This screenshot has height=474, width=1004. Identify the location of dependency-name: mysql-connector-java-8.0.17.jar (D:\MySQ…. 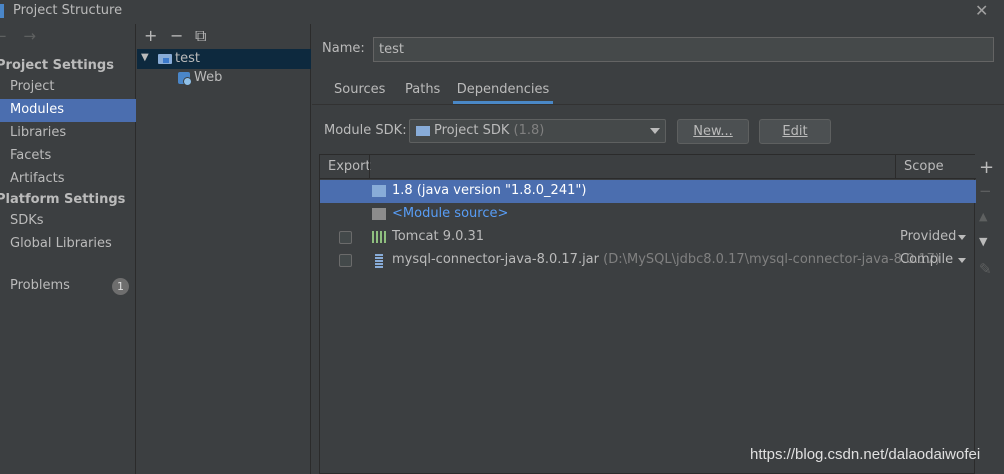
(666, 259).